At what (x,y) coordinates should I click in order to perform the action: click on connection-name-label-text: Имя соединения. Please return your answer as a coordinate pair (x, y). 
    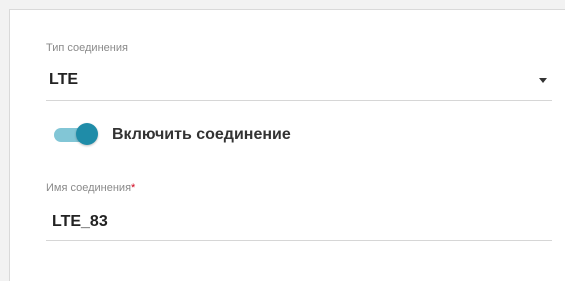
    Looking at the image, I should click on (89, 188).